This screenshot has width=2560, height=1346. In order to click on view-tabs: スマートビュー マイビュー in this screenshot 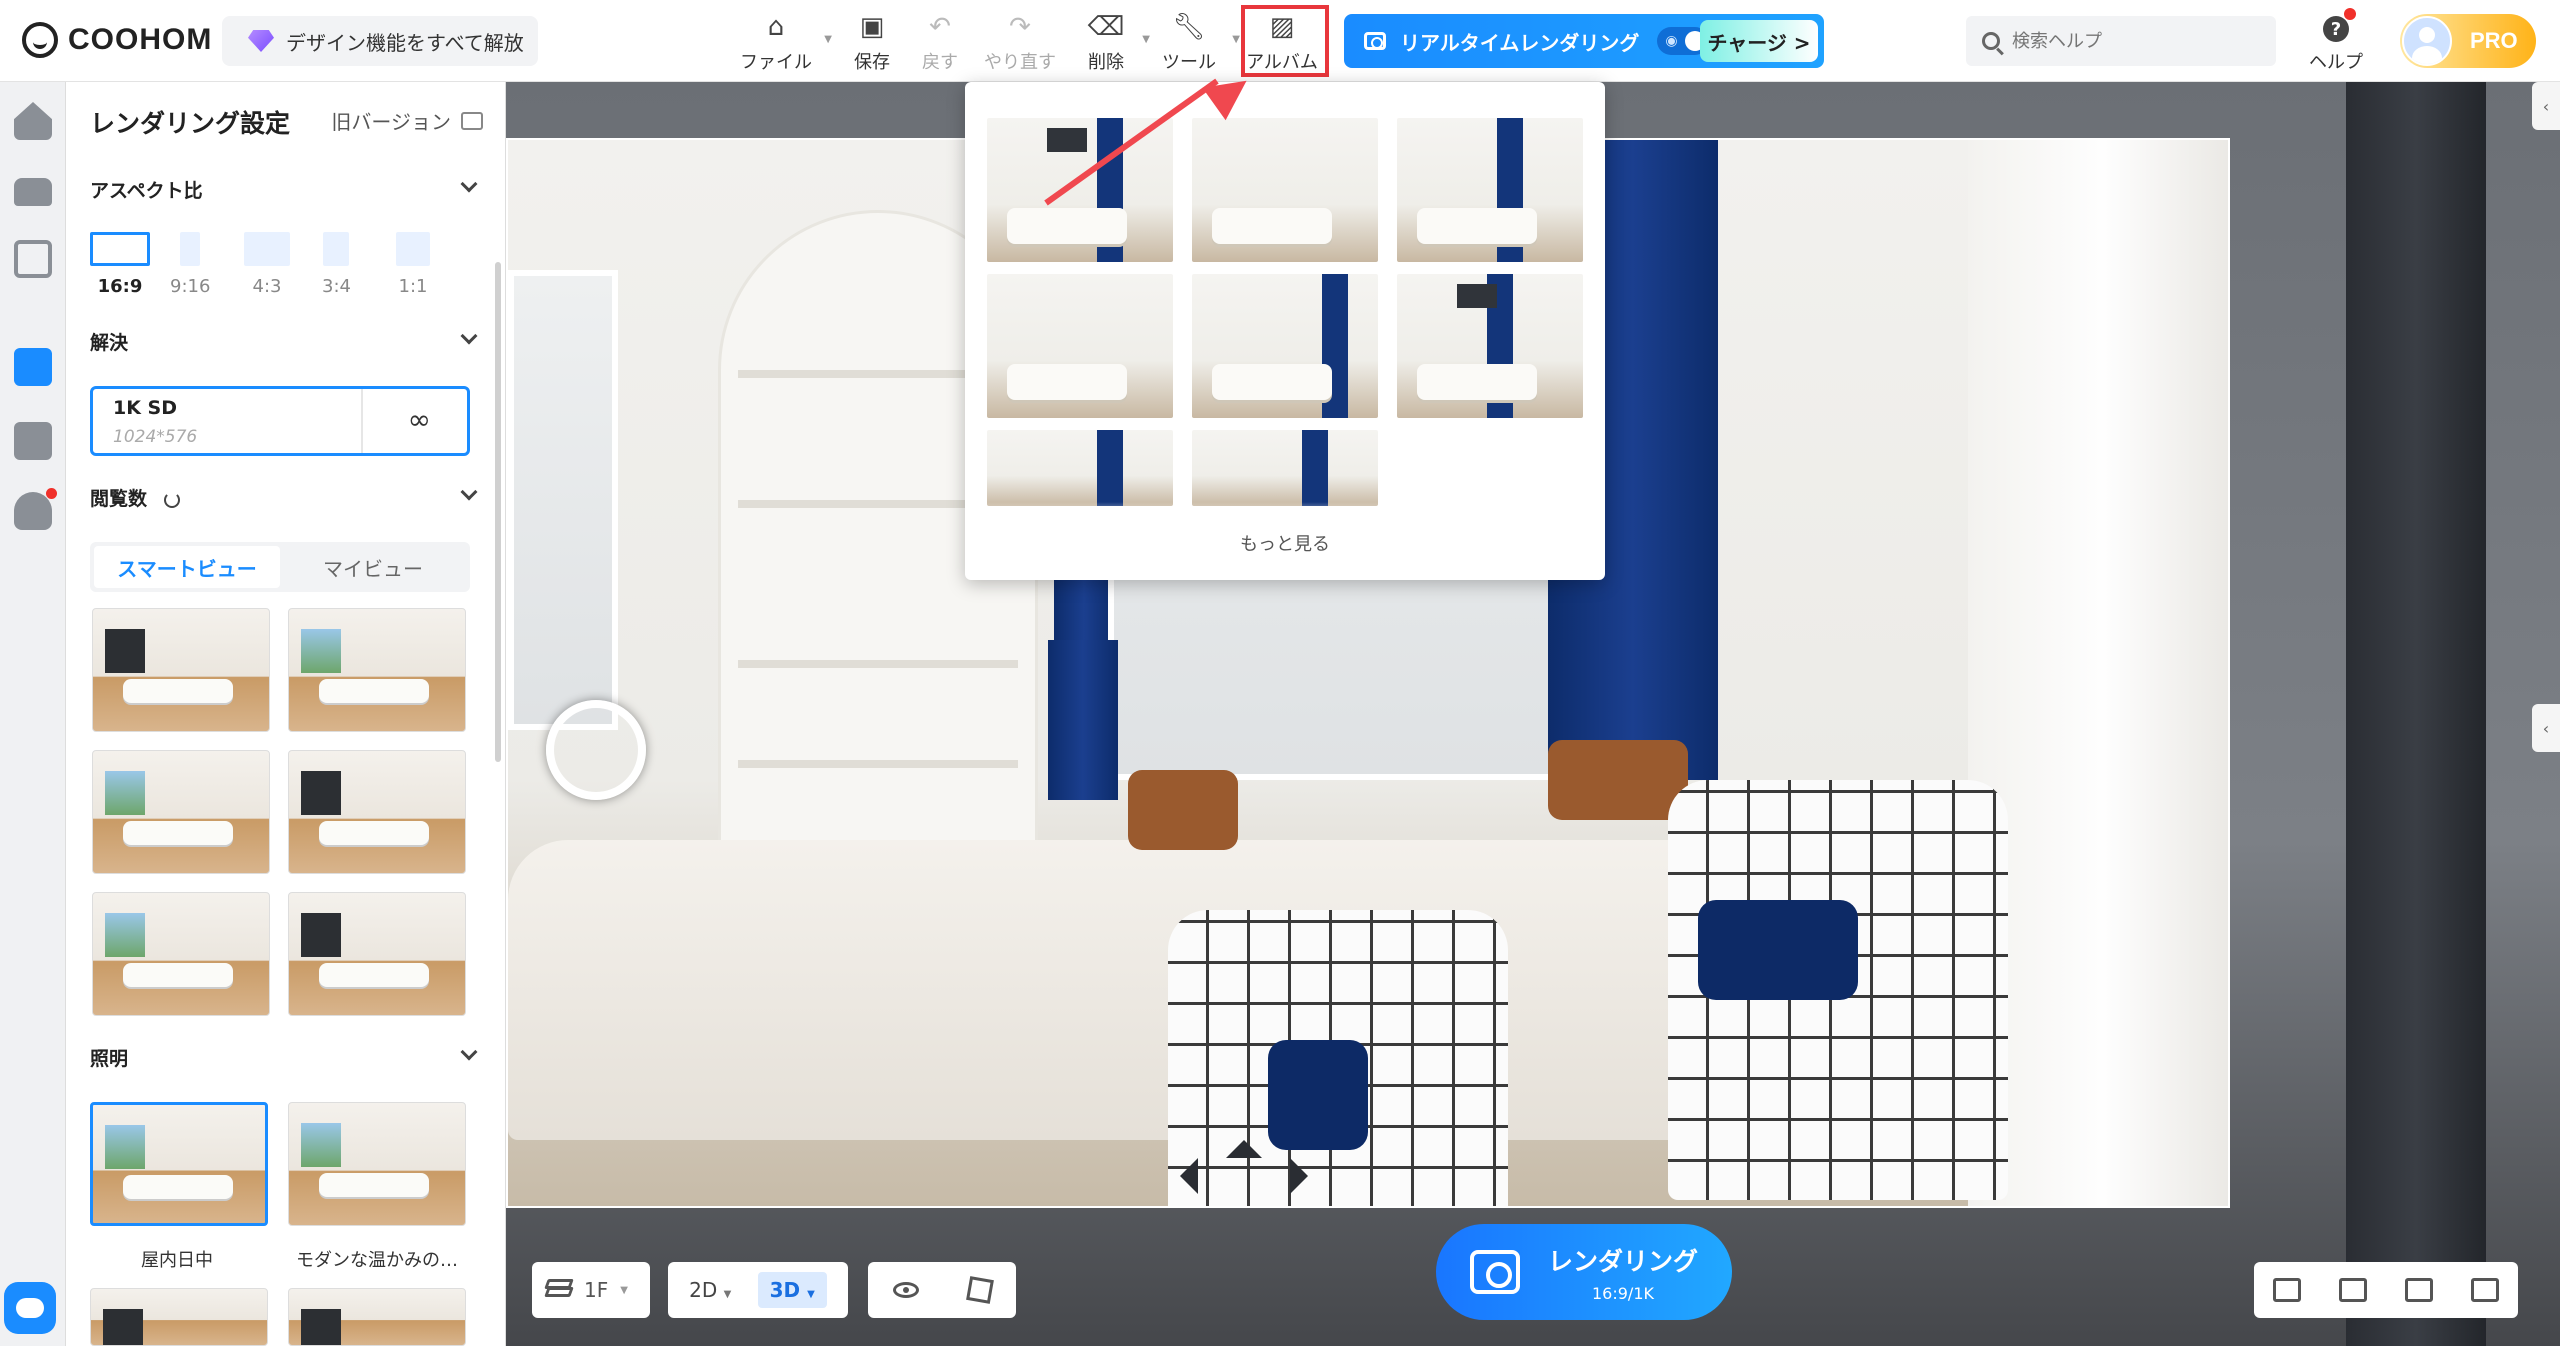, I will do `click(280, 567)`.